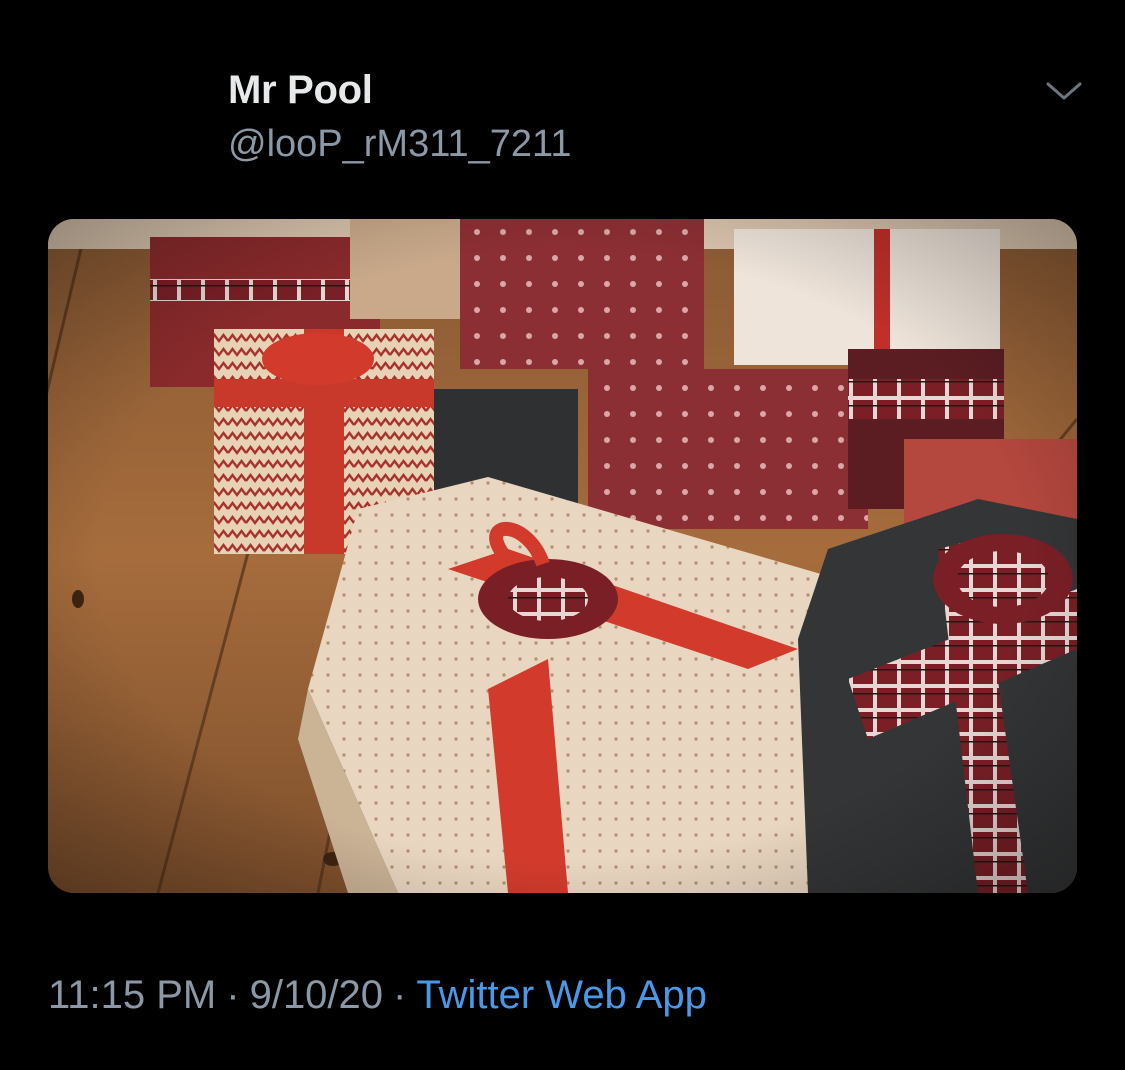 The image size is (1125, 1070). Describe the element at coordinates (316, 995) in the screenshot. I see `tweet-date: 9/10/20` at that location.